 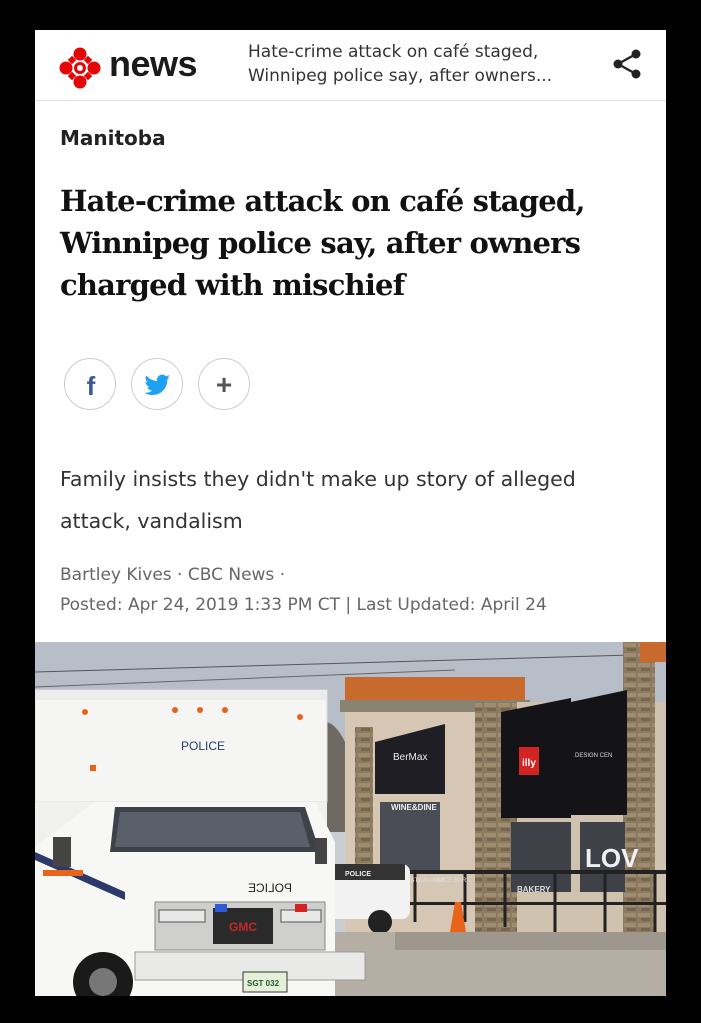 I want to click on headline-line3: charged with mischief, so click(x=232, y=285).